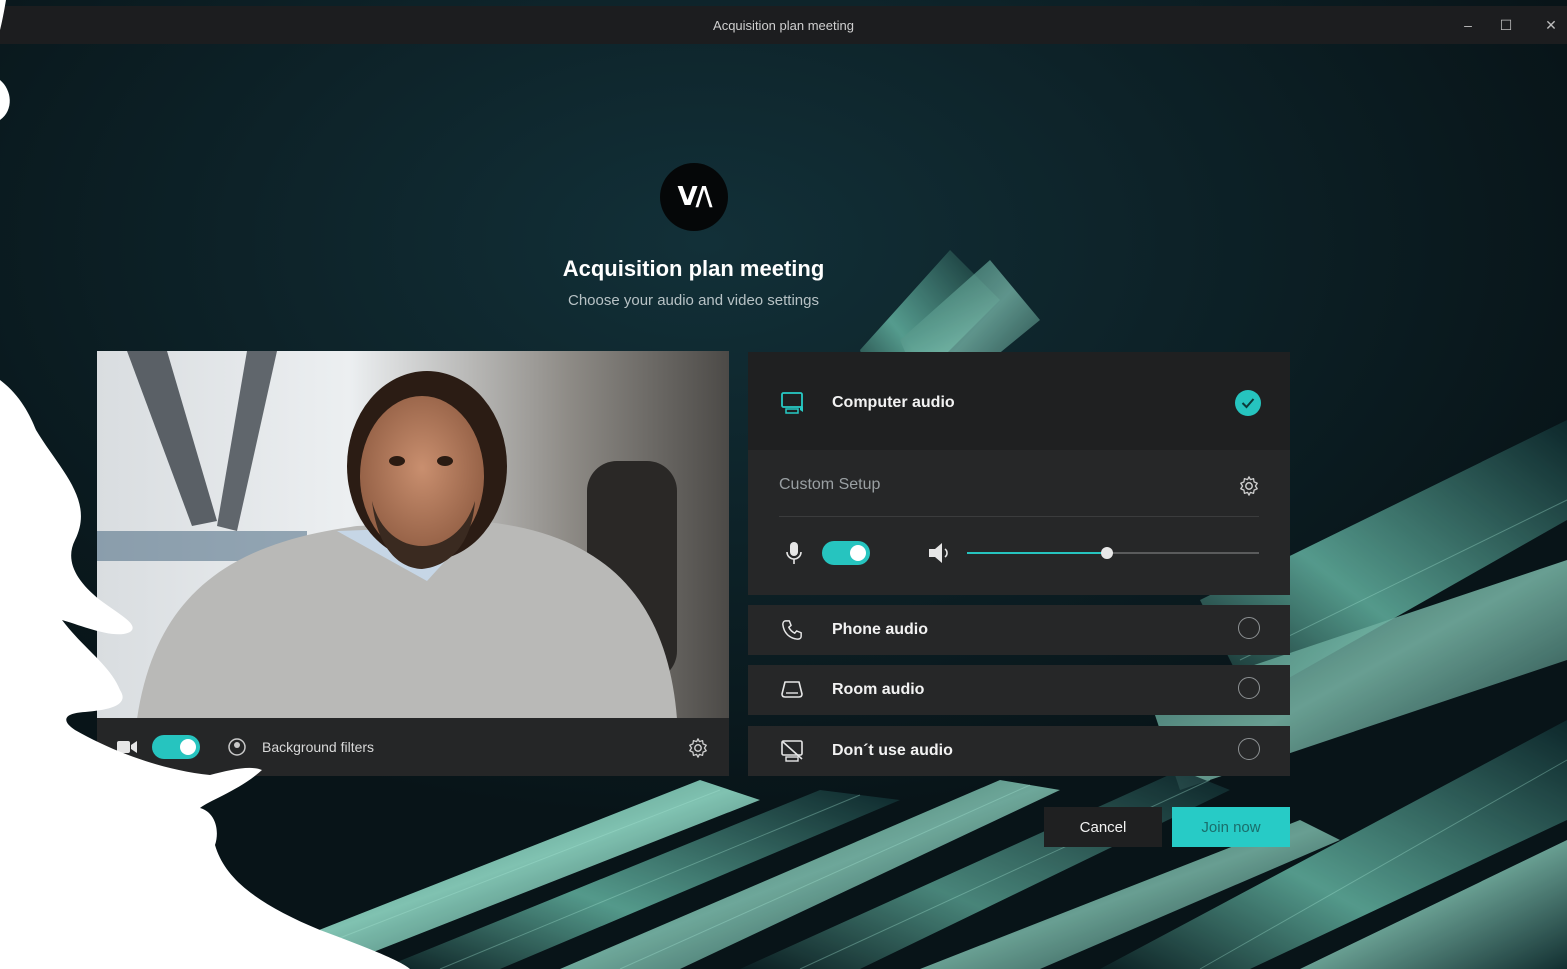 The height and width of the screenshot is (969, 1567). I want to click on phone-audio-option: Phone audio, so click(1019, 630).